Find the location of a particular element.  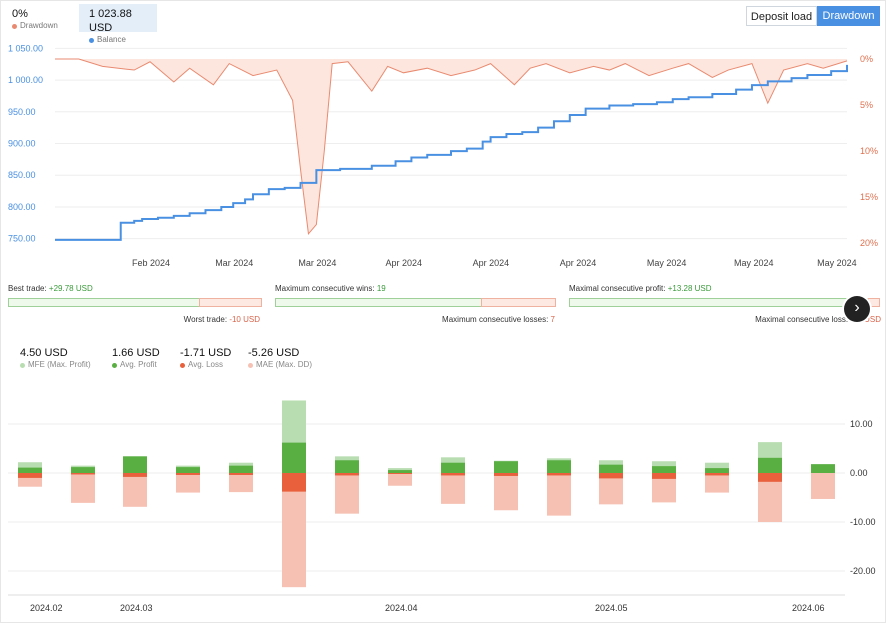

cons-profit-loss-bar is located at coordinates (724, 302).